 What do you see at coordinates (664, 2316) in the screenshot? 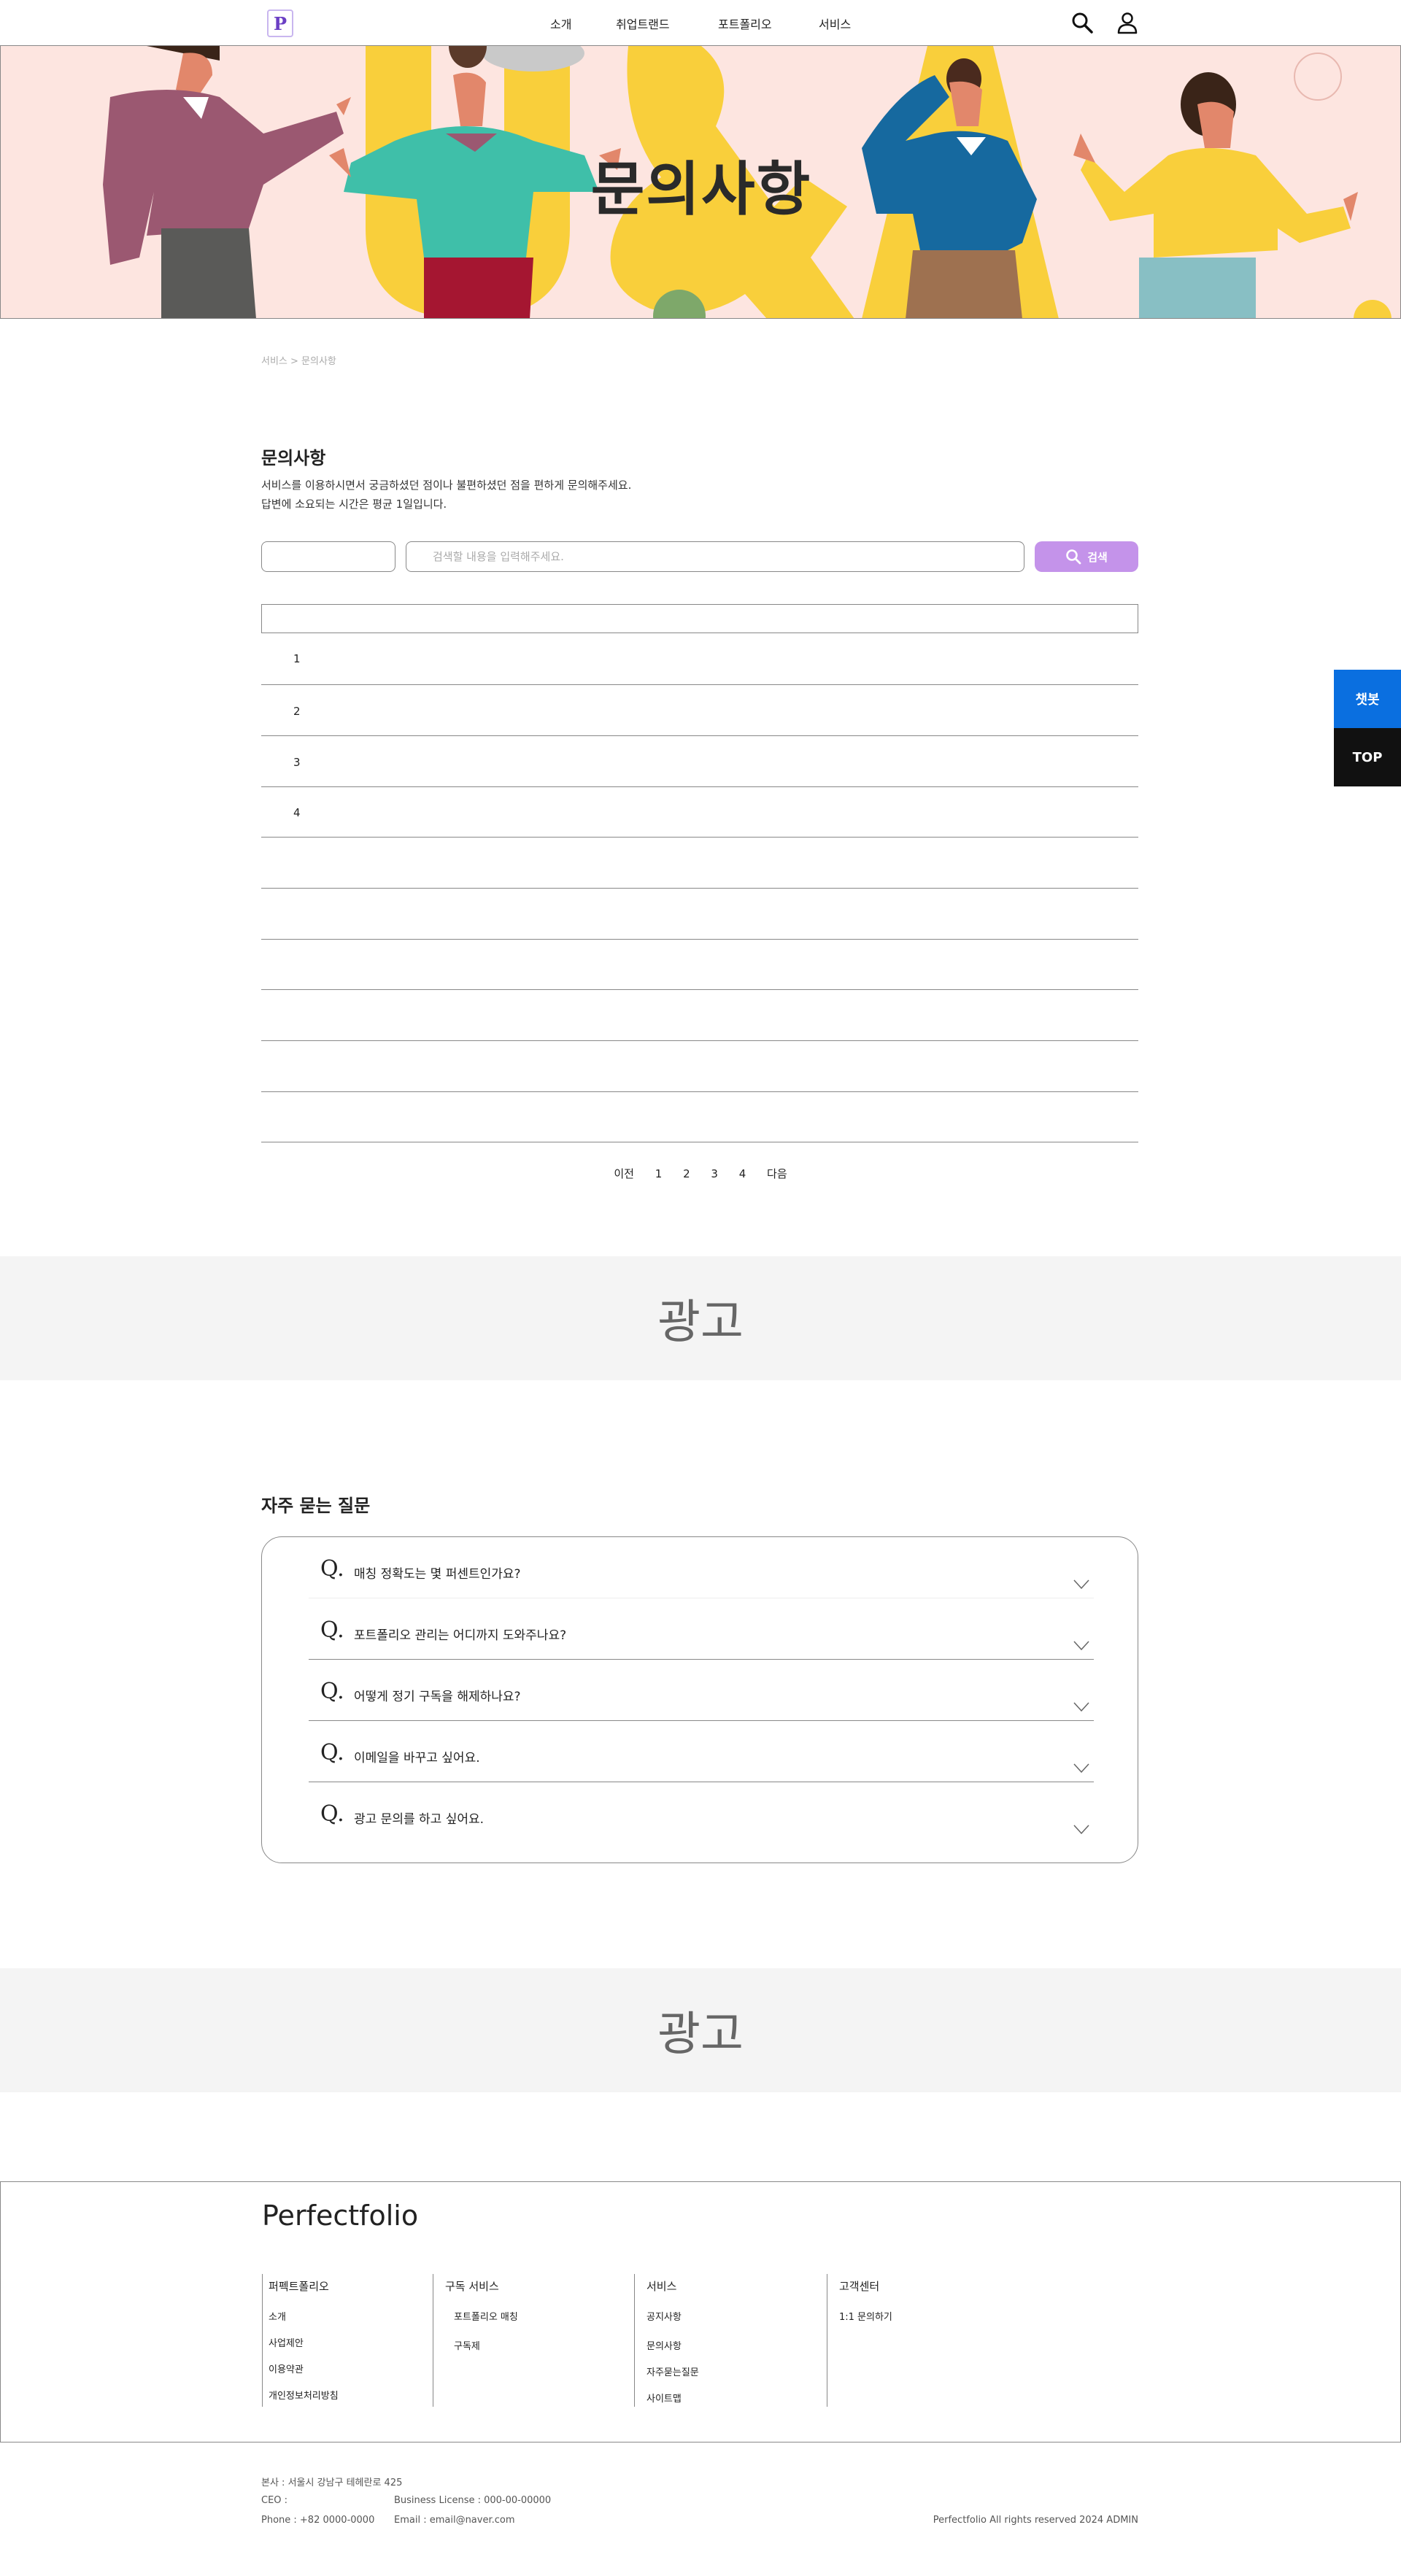
I see `footer-link: 공지사항` at bounding box center [664, 2316].